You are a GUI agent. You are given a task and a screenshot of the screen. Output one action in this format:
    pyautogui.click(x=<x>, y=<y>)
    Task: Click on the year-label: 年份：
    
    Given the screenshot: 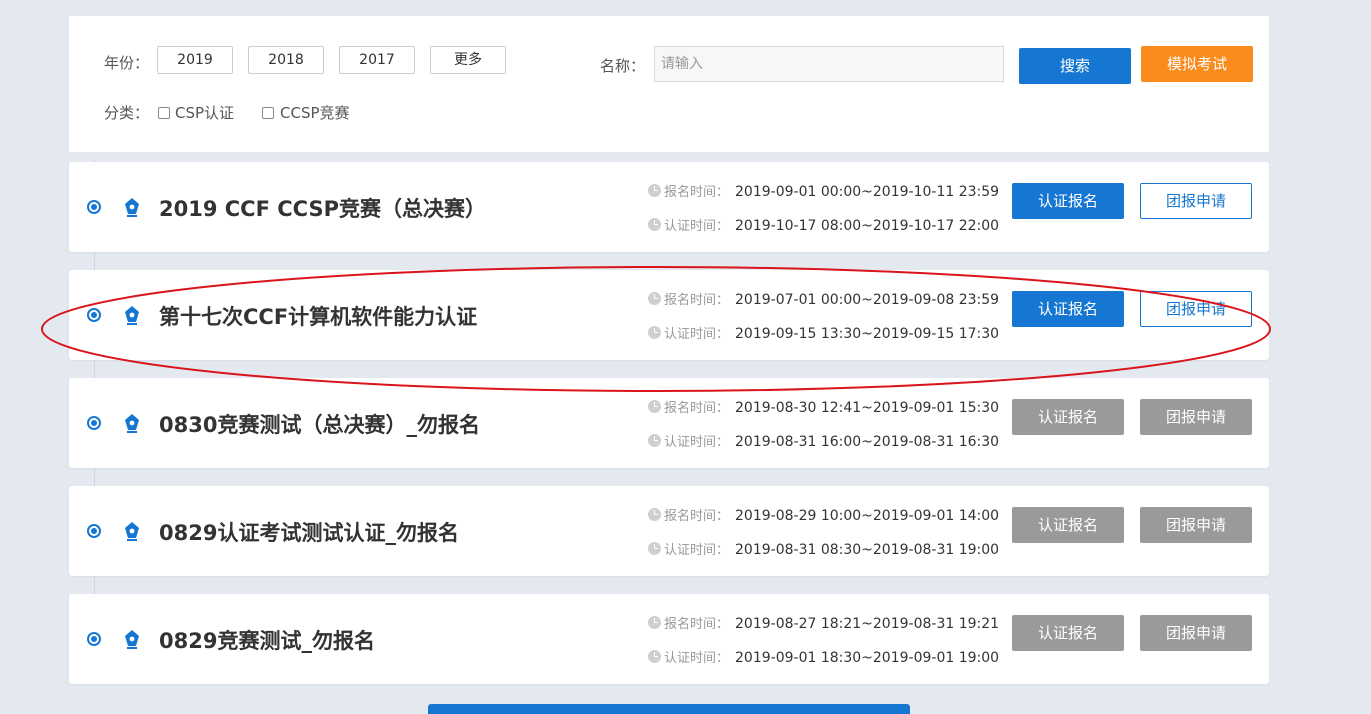 What is the action you would take?
    pyautogui.click(x=127, y=63)
    